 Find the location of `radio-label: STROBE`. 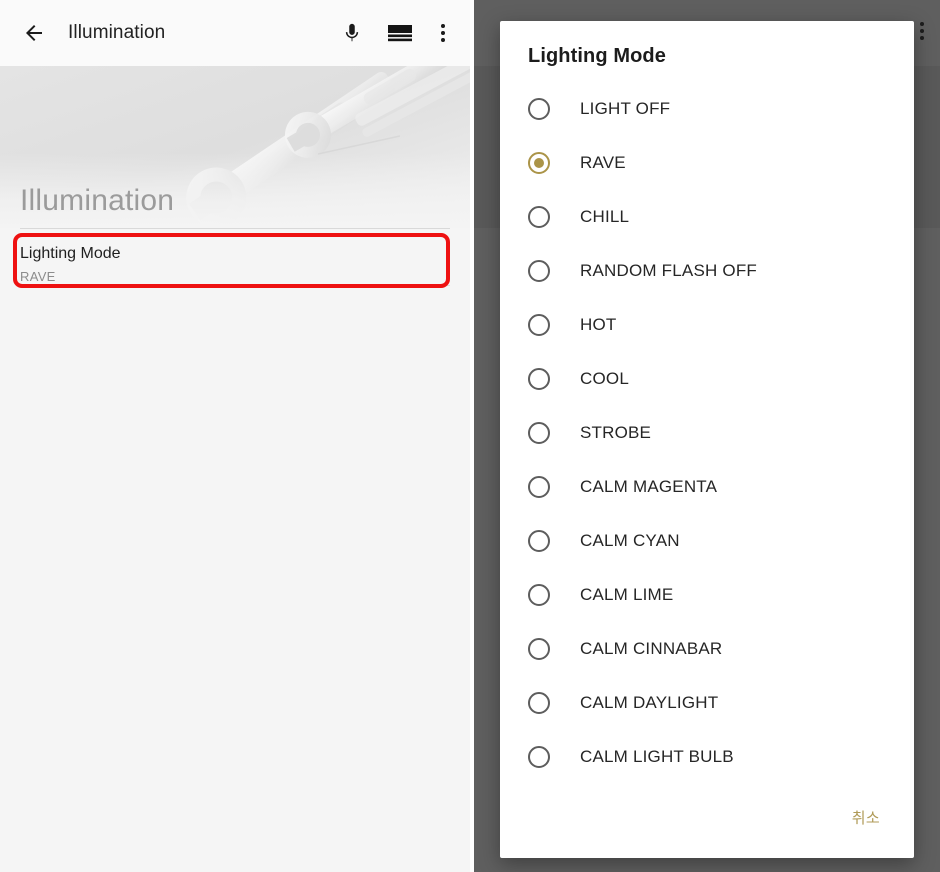

radio-label: STROBE is located at coordinates (616, 432).